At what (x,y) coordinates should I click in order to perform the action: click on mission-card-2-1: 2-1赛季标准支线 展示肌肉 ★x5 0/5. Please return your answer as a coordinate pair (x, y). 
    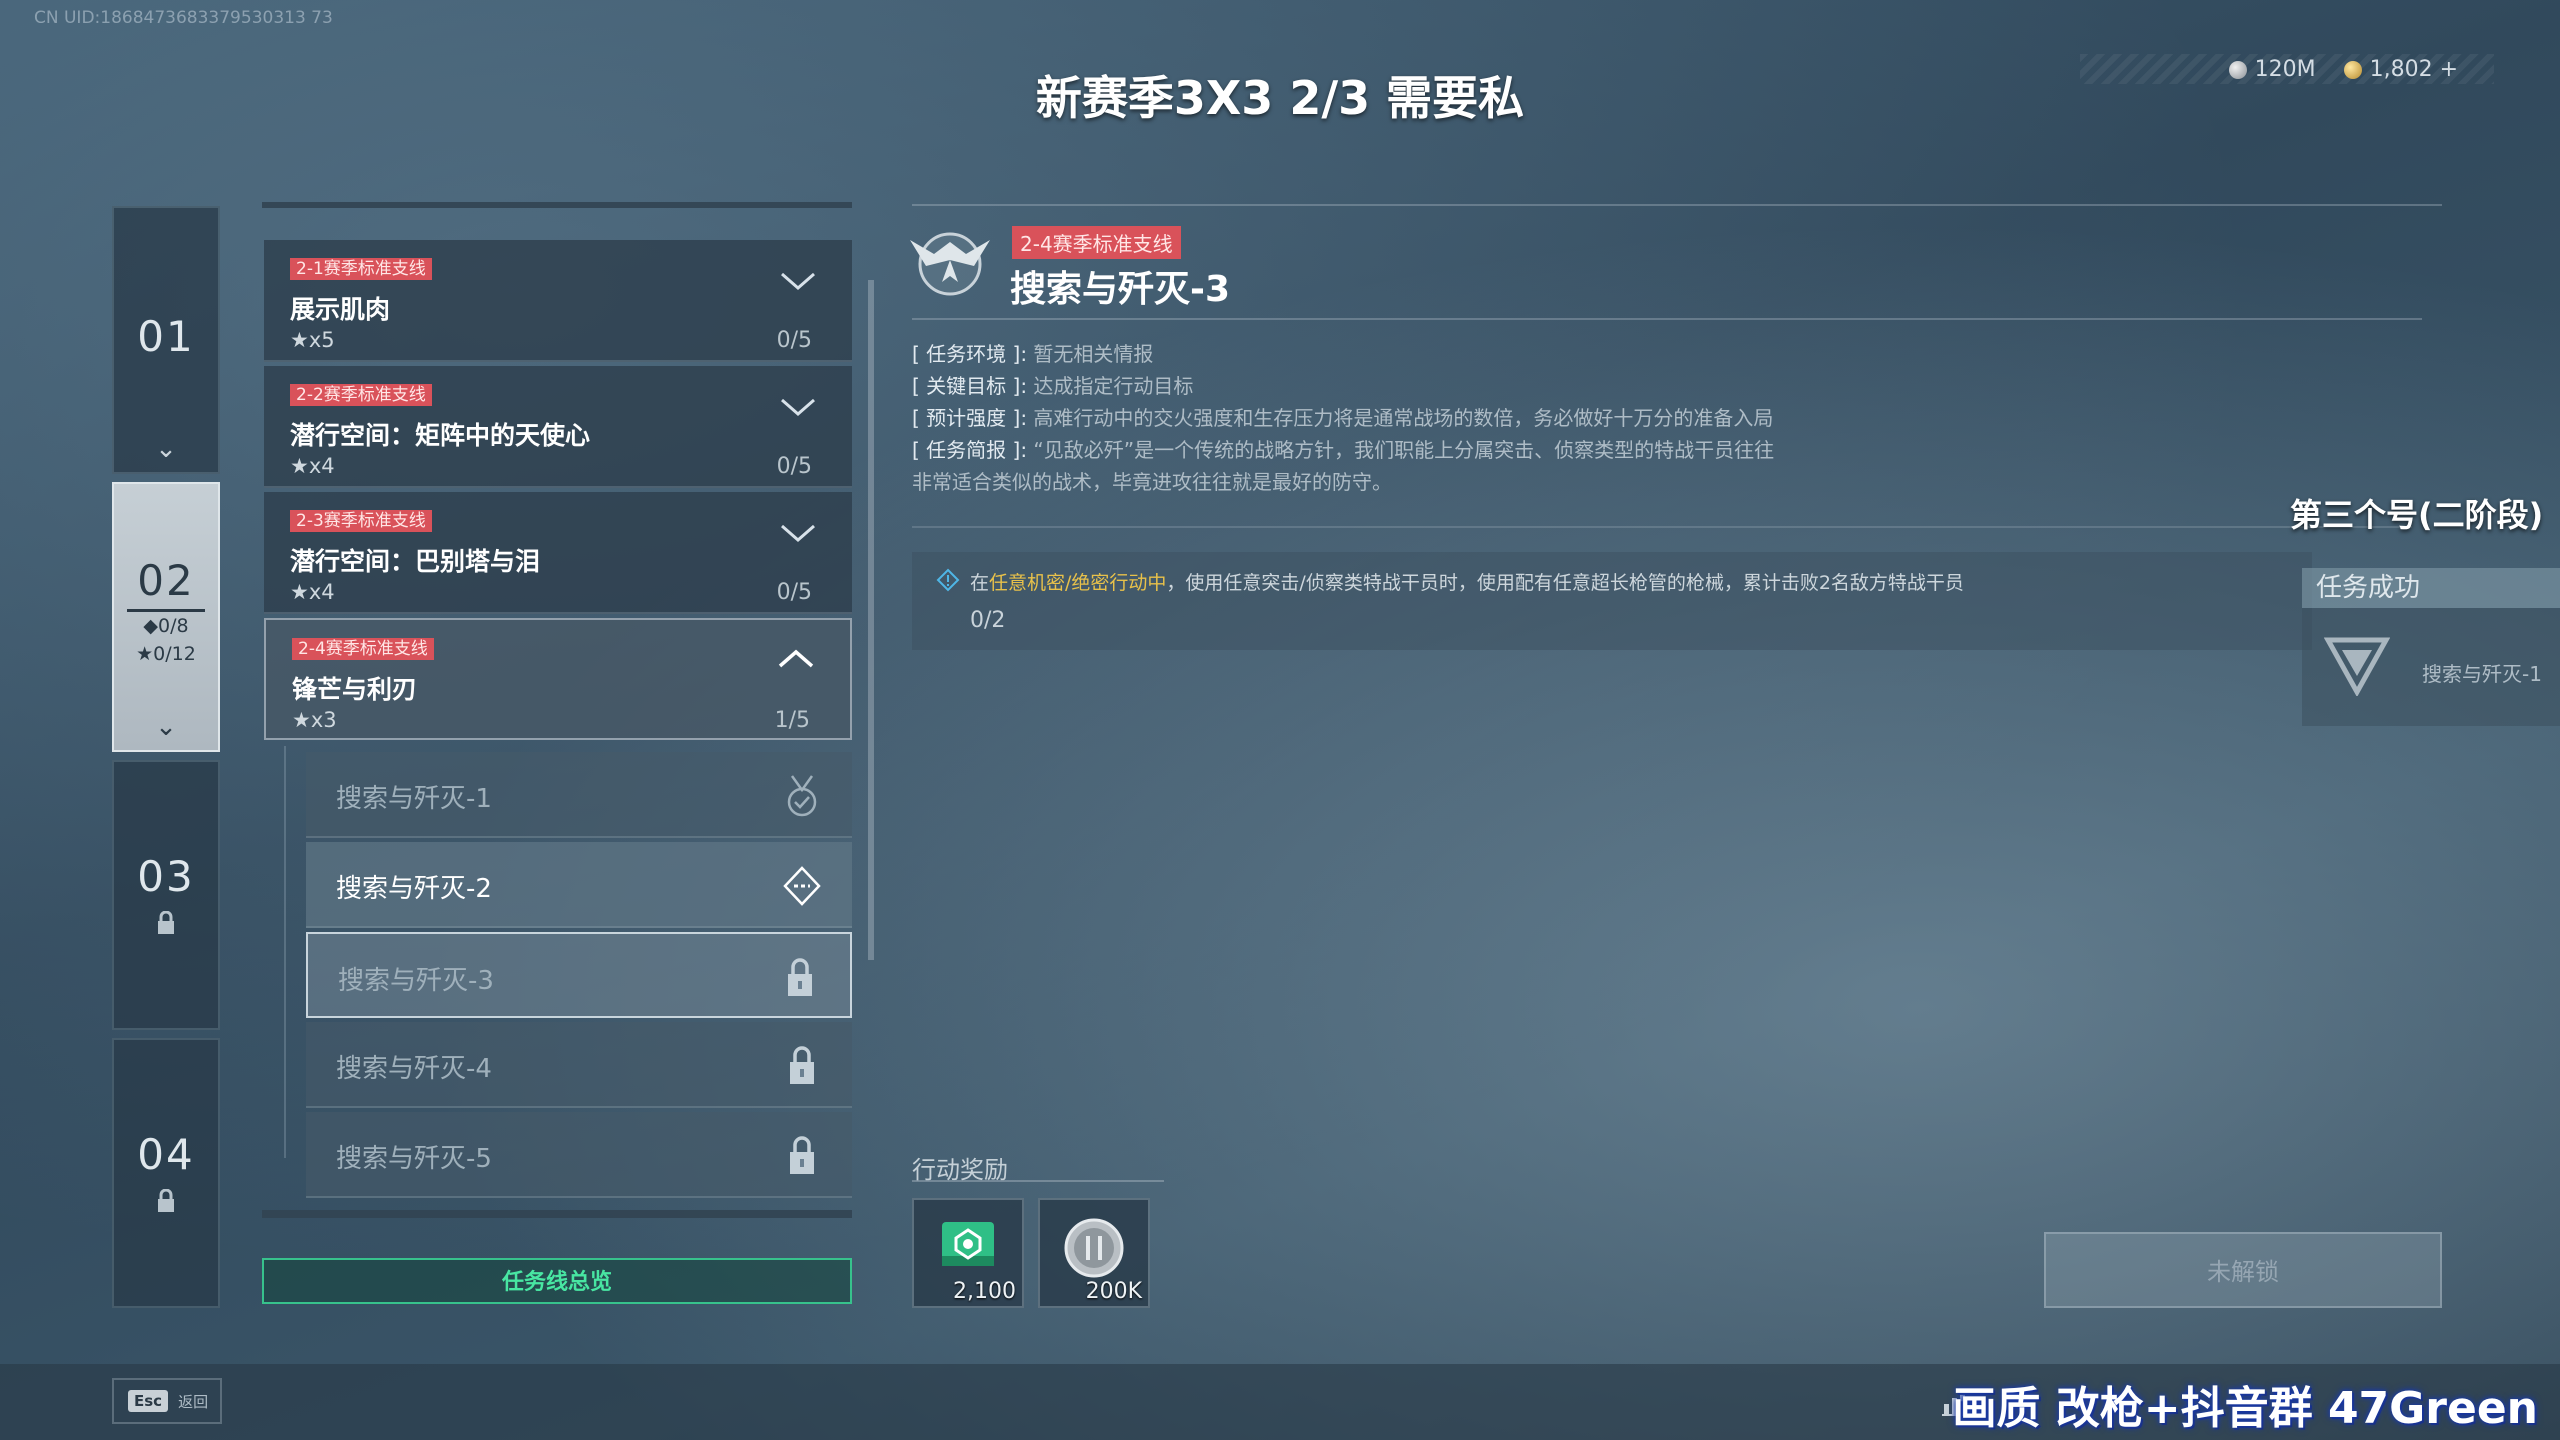
    Looking at the image, I should click on (558, 301).